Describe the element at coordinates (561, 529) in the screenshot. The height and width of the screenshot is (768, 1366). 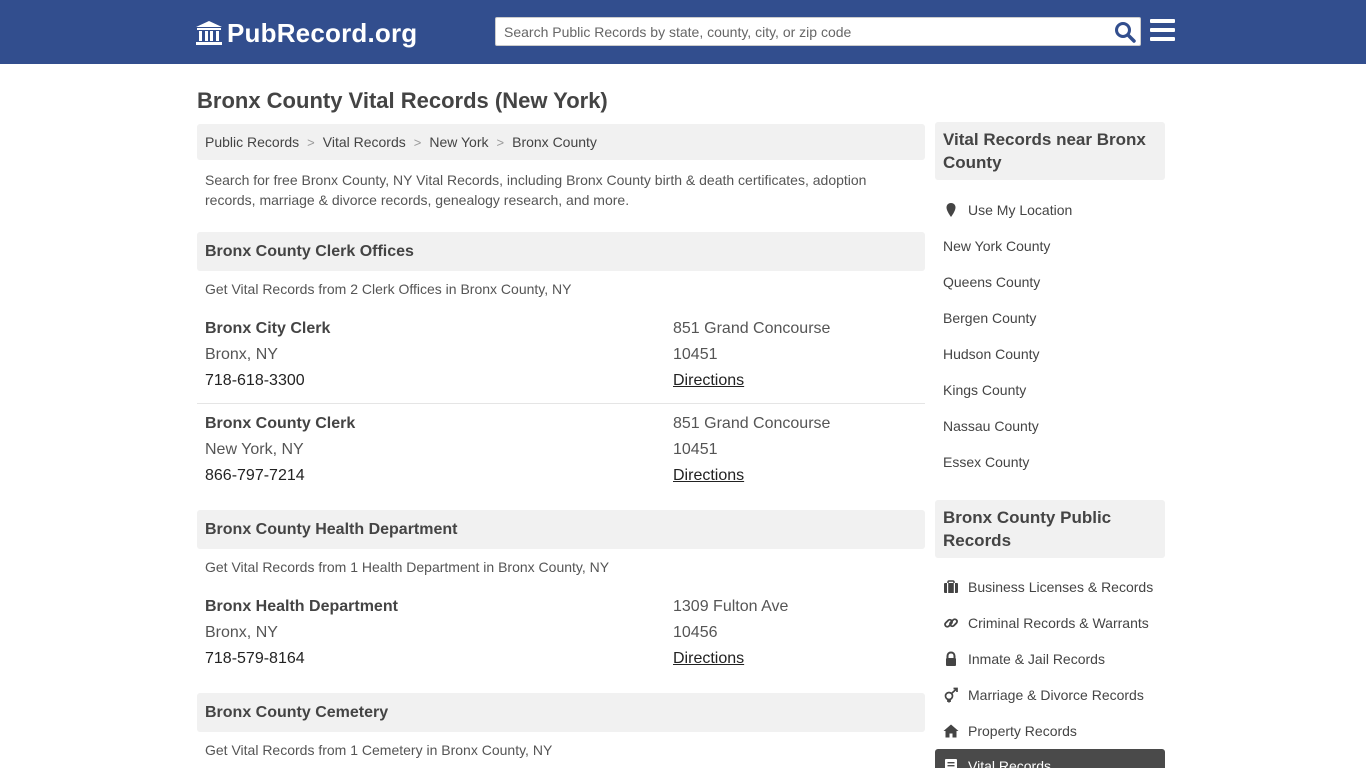
I see `section-heading-health-department: Bronx County Health Department` at that location.